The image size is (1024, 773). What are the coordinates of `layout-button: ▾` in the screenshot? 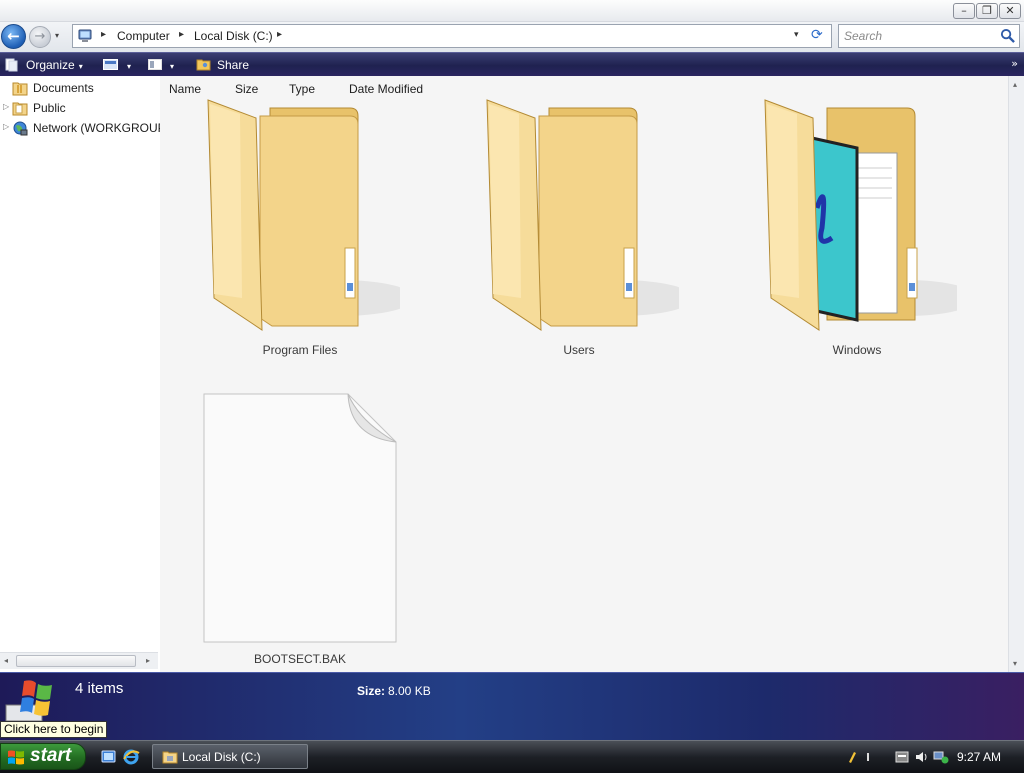 It's located at (161, 65).